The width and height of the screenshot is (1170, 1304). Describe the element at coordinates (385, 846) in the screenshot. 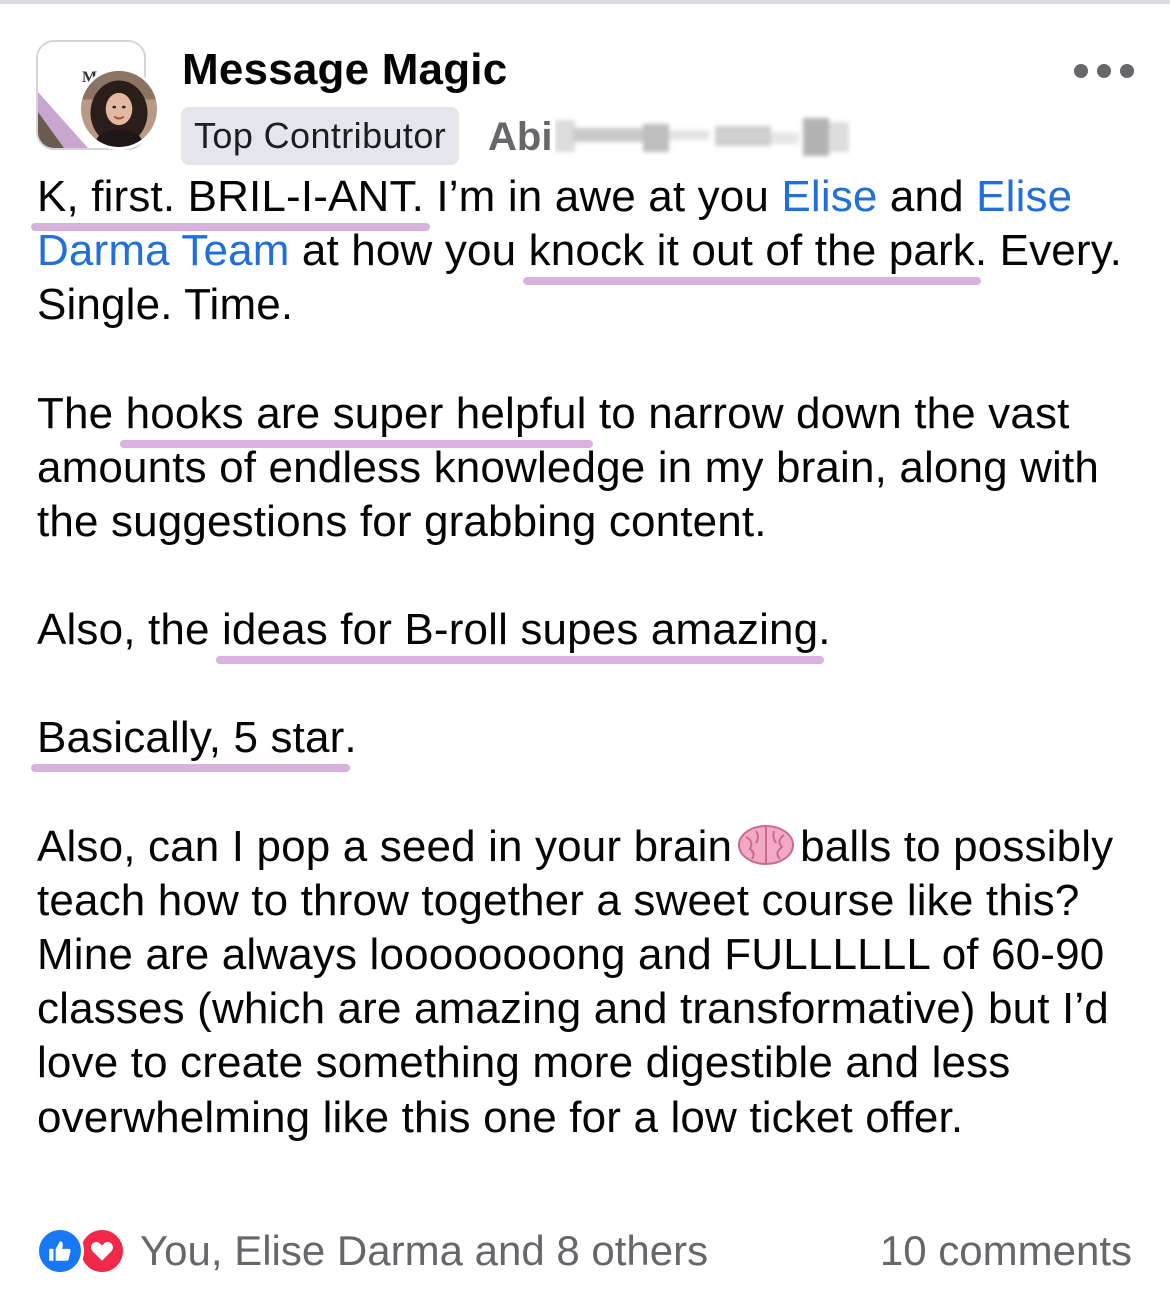

I see `text-segment: Also, can I pop a seed in your brain` at that location.